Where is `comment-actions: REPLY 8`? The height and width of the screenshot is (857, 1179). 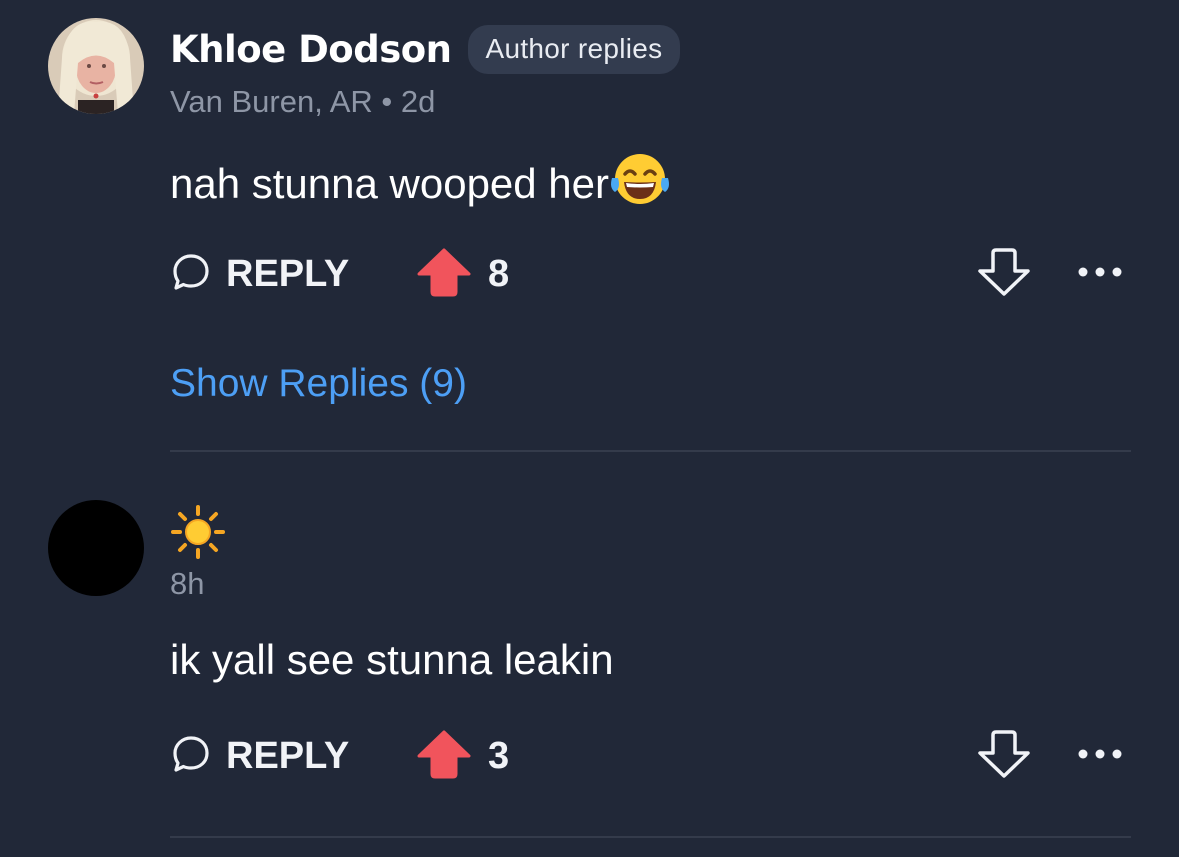 comment-actions: REPLY 8 is located at coordinates (650, 274).